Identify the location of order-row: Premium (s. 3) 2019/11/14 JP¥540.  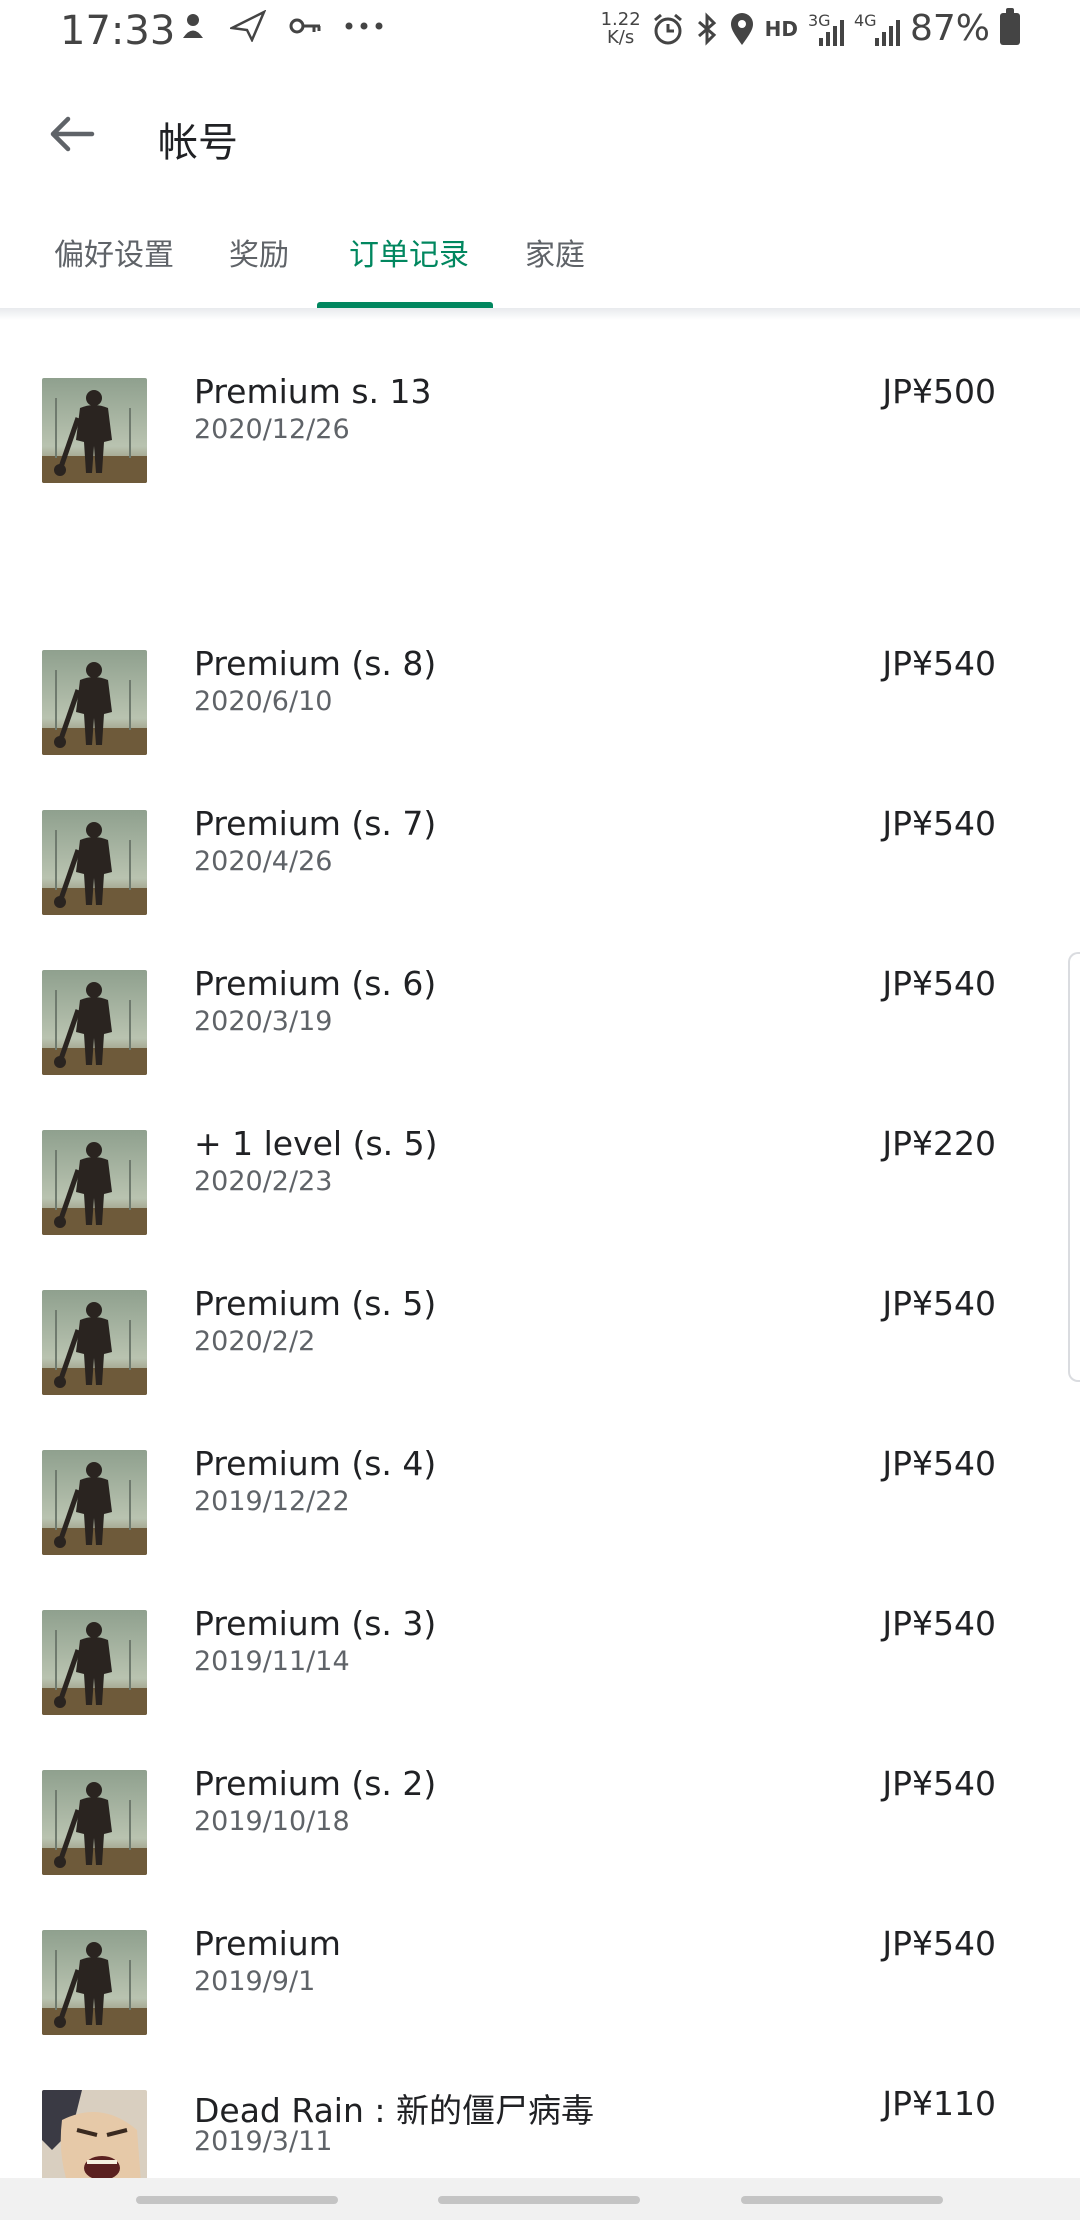
(540, 1664).